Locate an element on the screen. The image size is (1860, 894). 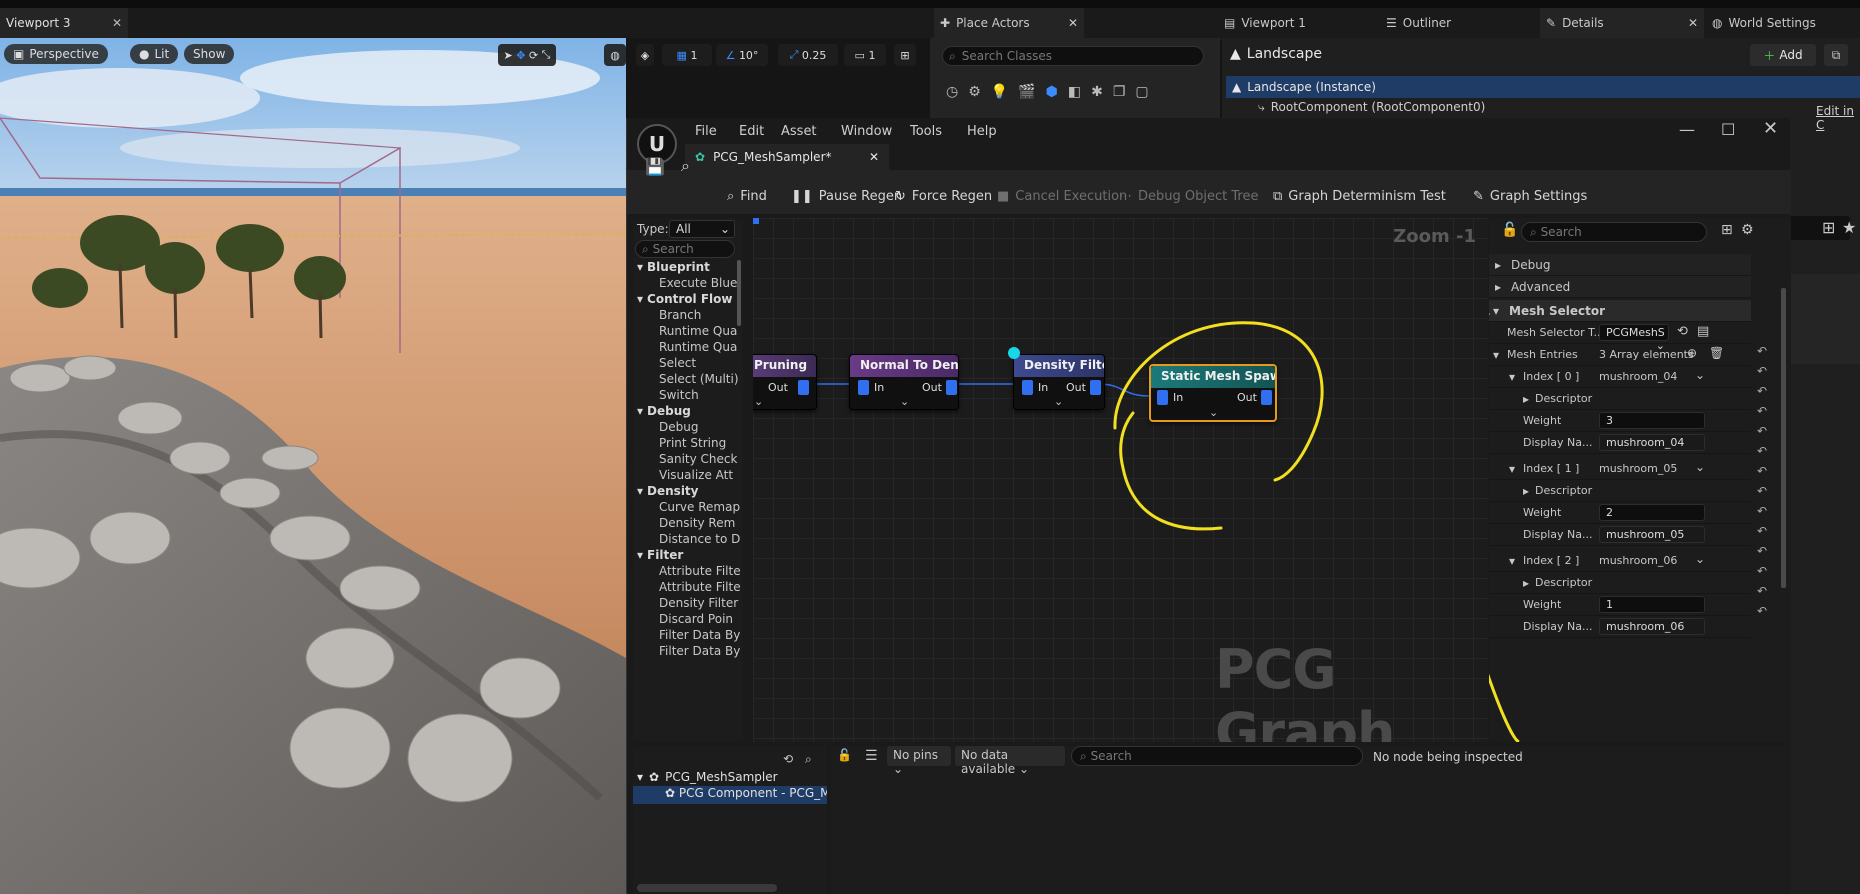
move-icon: ✥ is located at coordinates (520, 55).